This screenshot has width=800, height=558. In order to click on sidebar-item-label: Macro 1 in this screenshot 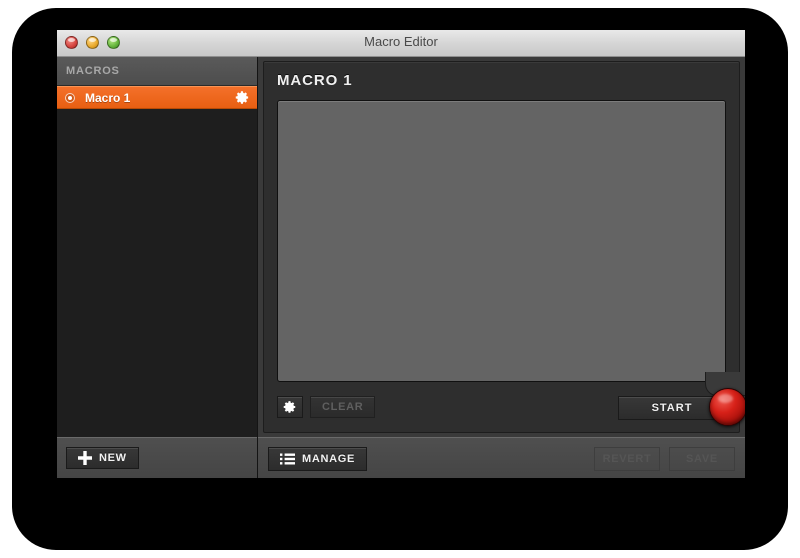, I will do `click(108, 97)`.